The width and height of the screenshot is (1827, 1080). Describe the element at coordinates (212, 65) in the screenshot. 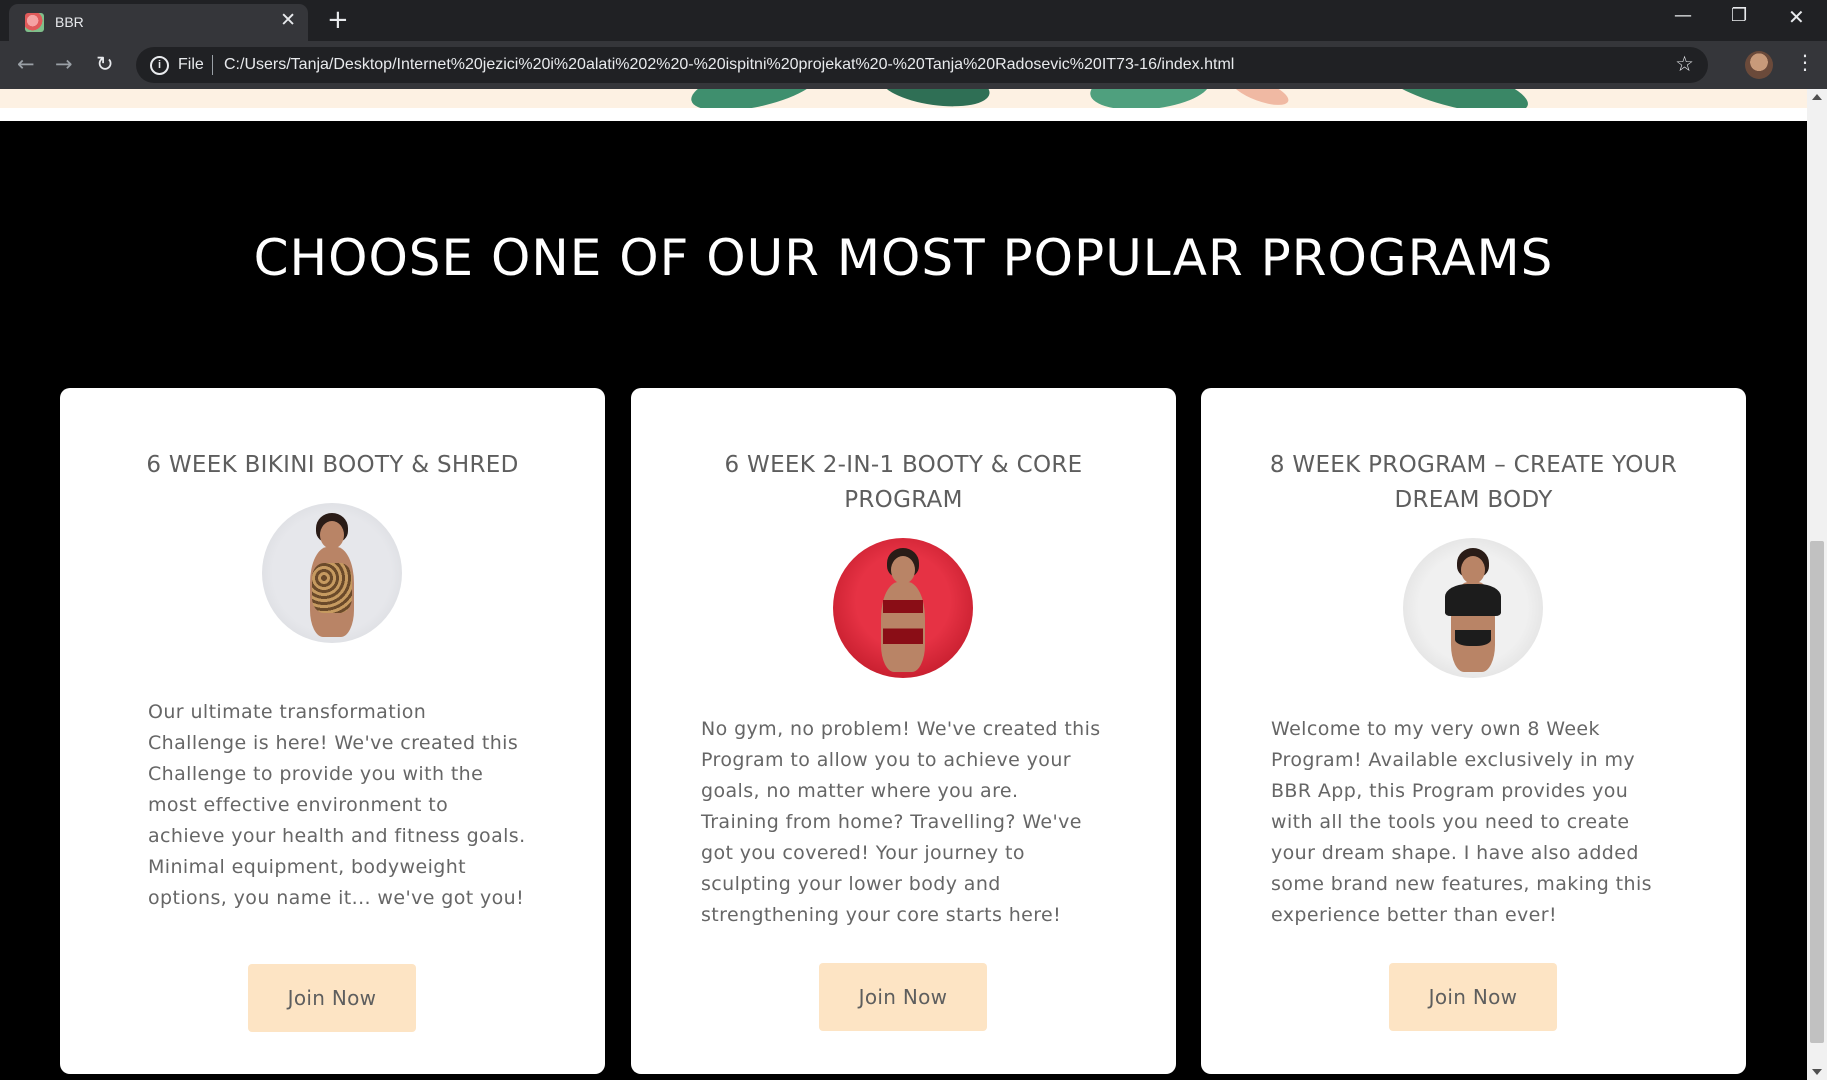

I see `url-separator` at that location.